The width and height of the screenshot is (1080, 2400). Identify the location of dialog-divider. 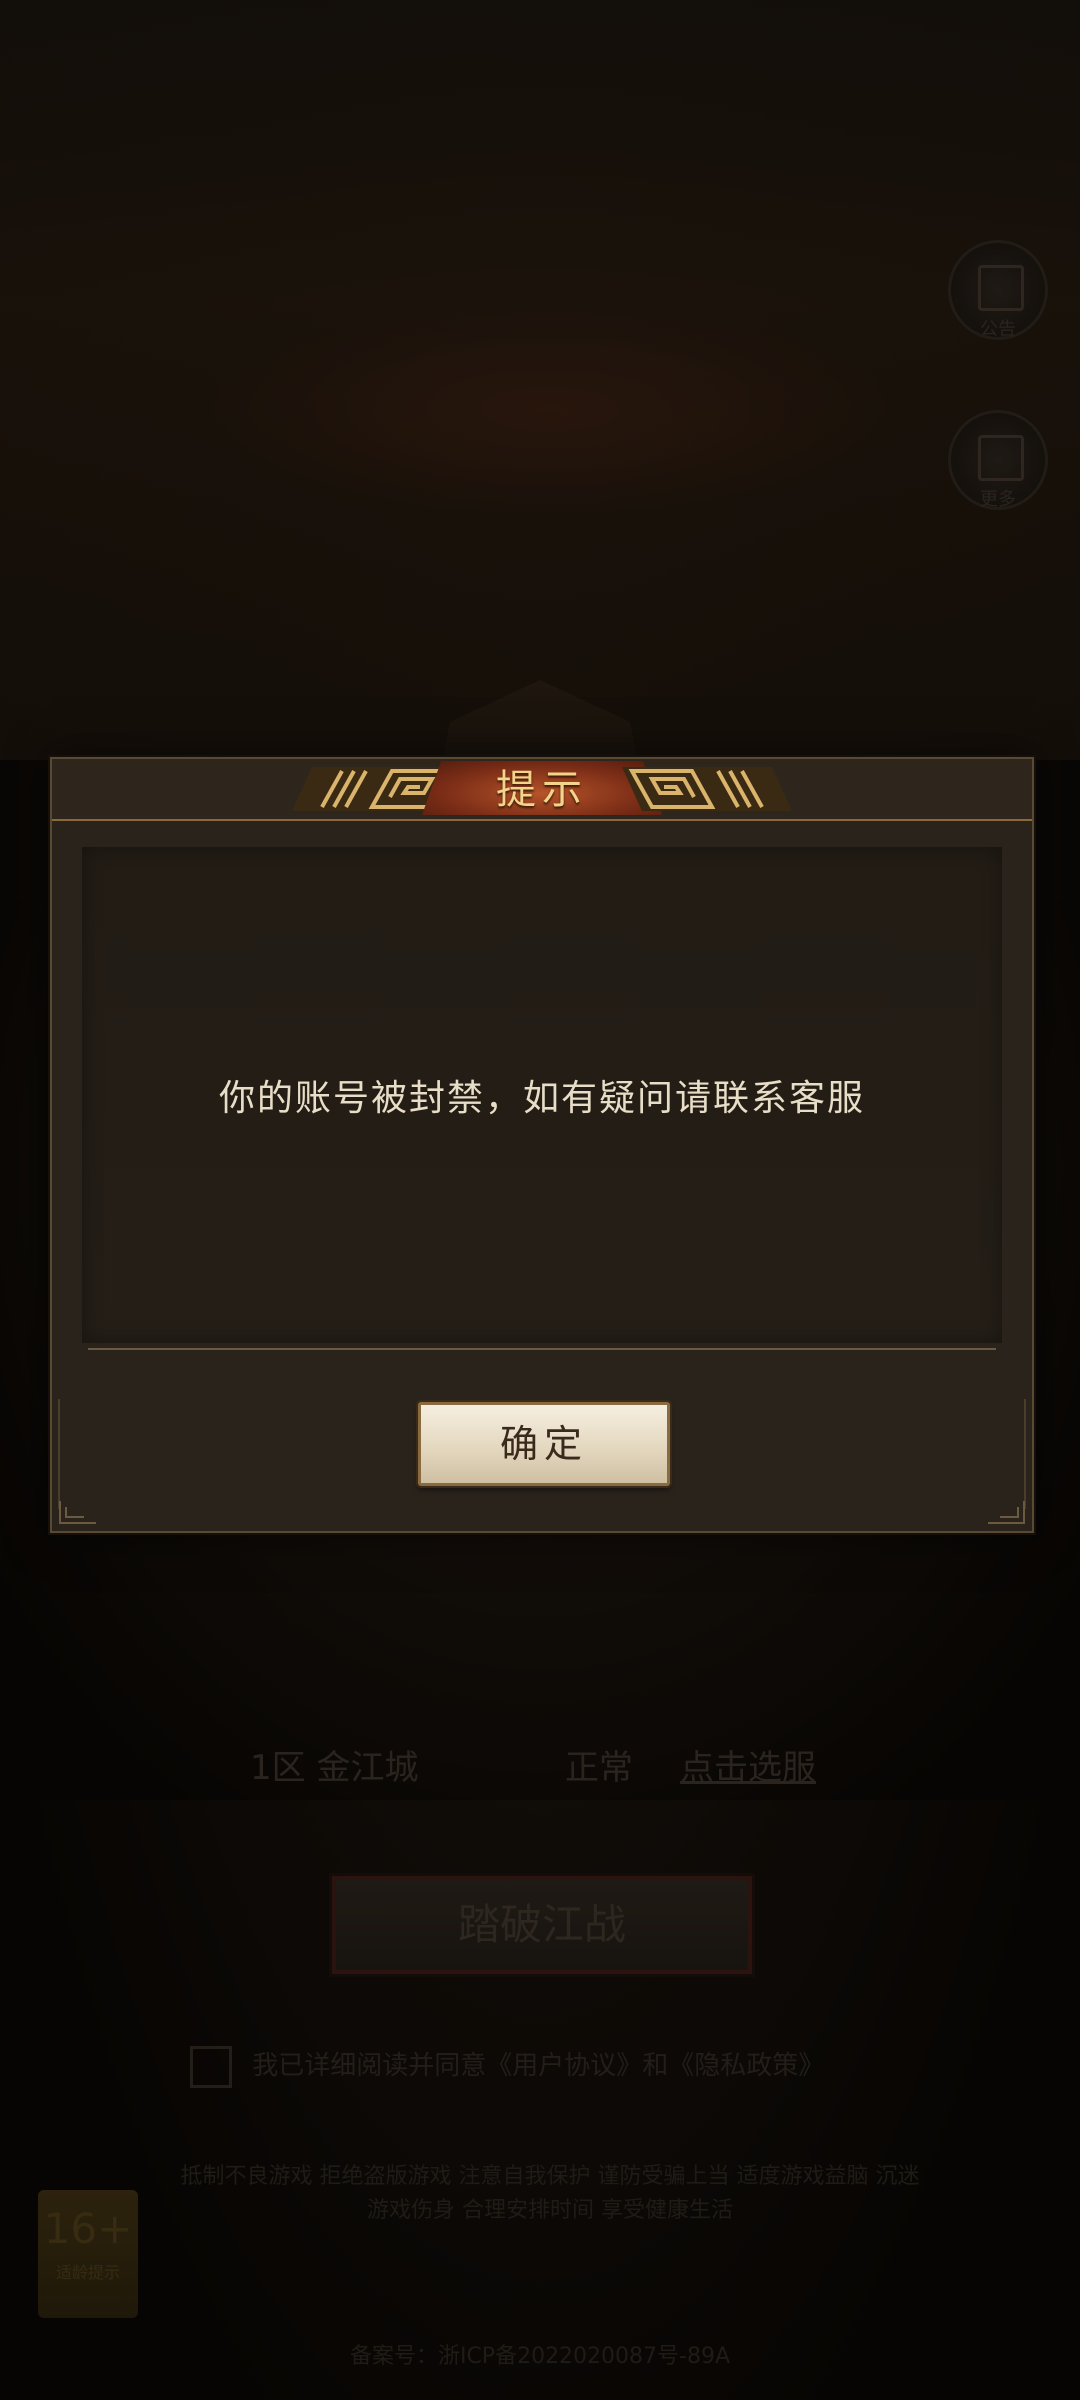
(542, 1349).